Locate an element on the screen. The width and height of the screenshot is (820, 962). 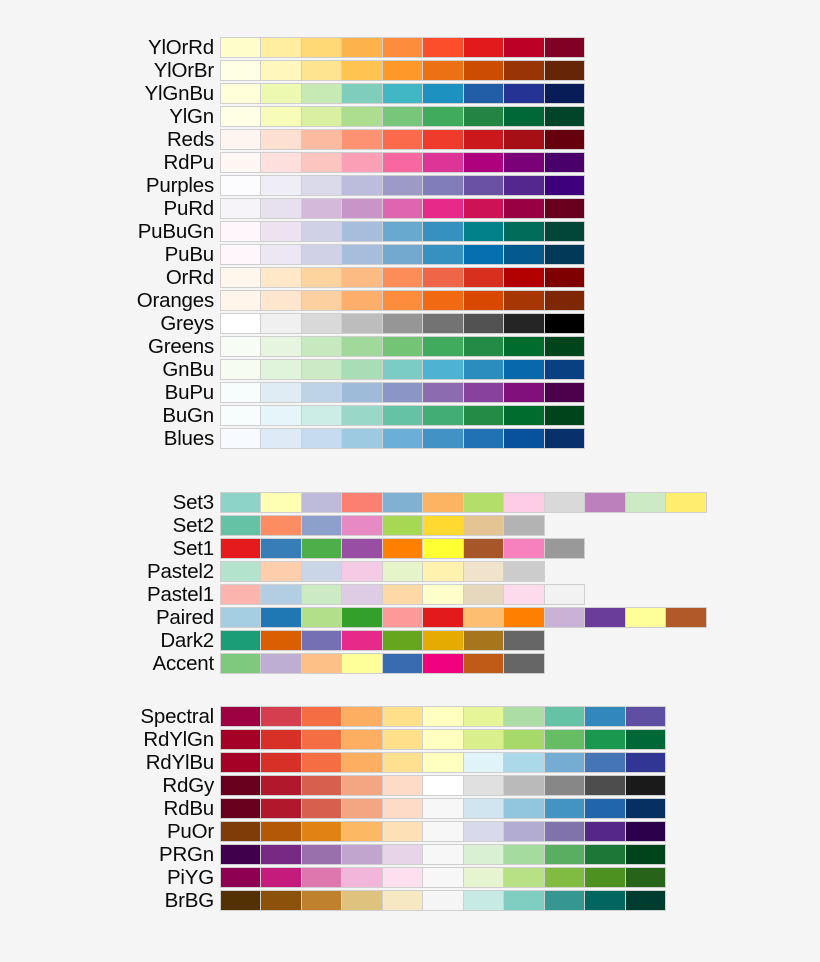
palette-row: YlGnBu is located at coordinates (410, 93).